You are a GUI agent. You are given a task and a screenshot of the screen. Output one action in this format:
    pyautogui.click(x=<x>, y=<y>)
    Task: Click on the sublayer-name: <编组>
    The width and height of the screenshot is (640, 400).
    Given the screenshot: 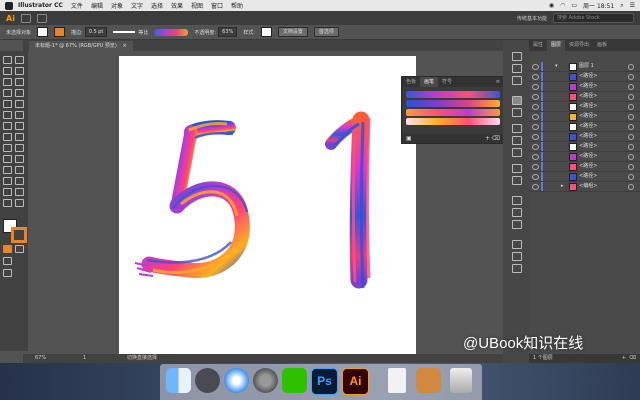 What is the action you would take?
    pyautogui.click(x=588, y=186)
    